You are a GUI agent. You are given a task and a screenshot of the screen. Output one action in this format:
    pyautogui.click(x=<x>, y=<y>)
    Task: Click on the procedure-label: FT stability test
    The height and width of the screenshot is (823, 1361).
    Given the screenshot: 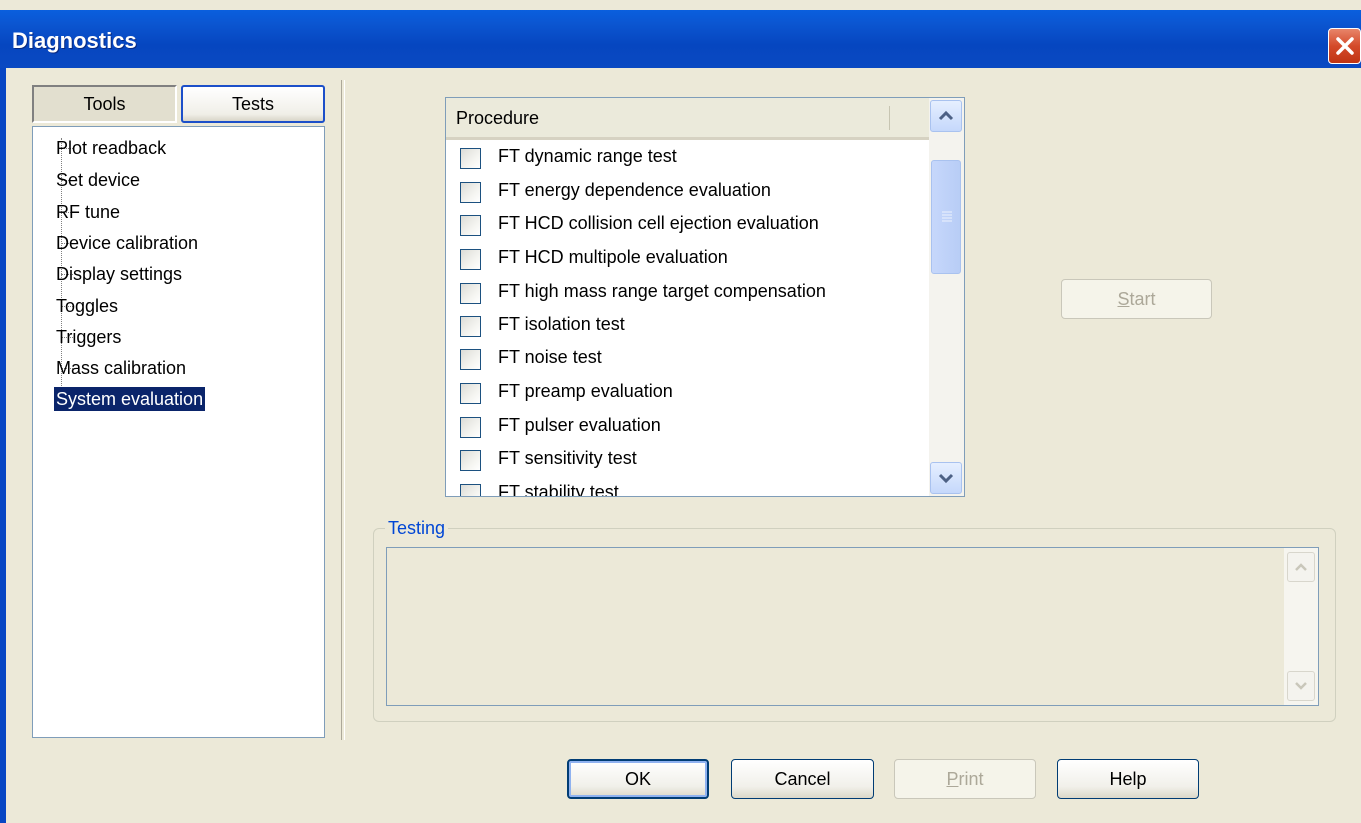 What is the action you would take?
    pyautogui.click(x=558, y=489)
    